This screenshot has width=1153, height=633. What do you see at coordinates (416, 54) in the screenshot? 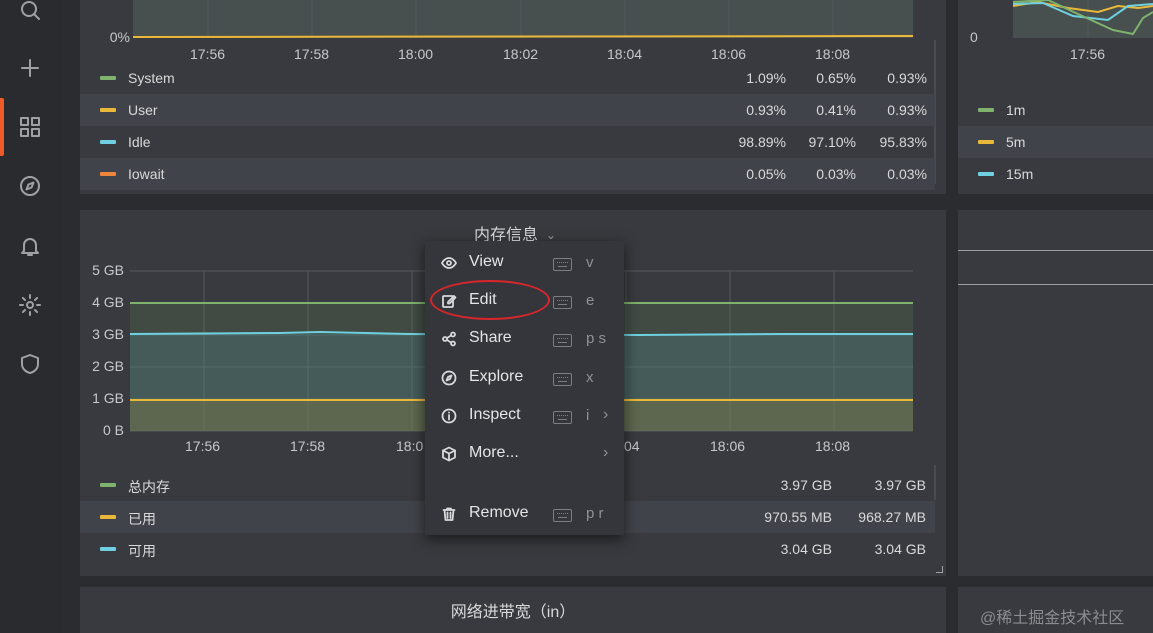
I see `x-tick: 18:00` at bounding box center [416, 54].